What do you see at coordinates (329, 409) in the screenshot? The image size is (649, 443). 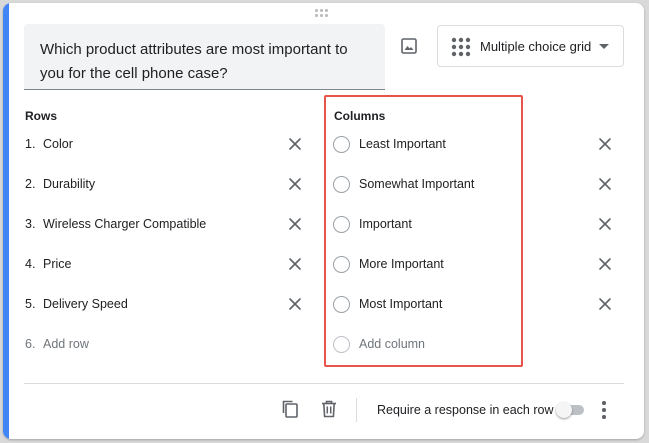 I see `trash-icon` at bounding box center [329, 409].